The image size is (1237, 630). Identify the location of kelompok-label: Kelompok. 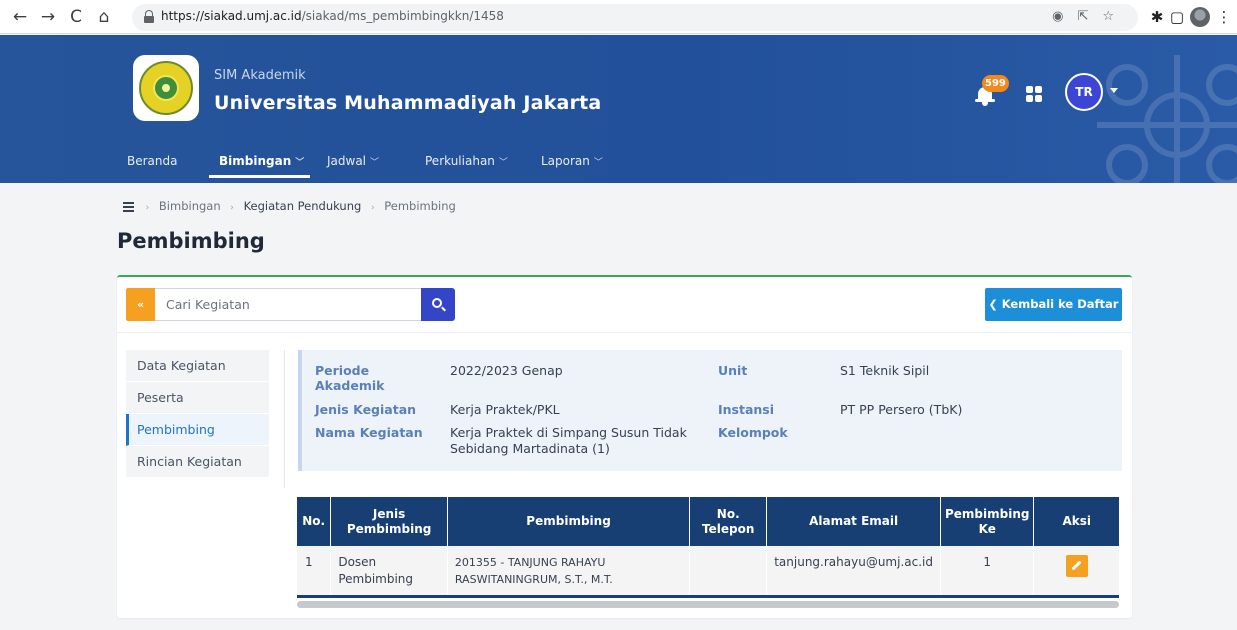
(753, 432).